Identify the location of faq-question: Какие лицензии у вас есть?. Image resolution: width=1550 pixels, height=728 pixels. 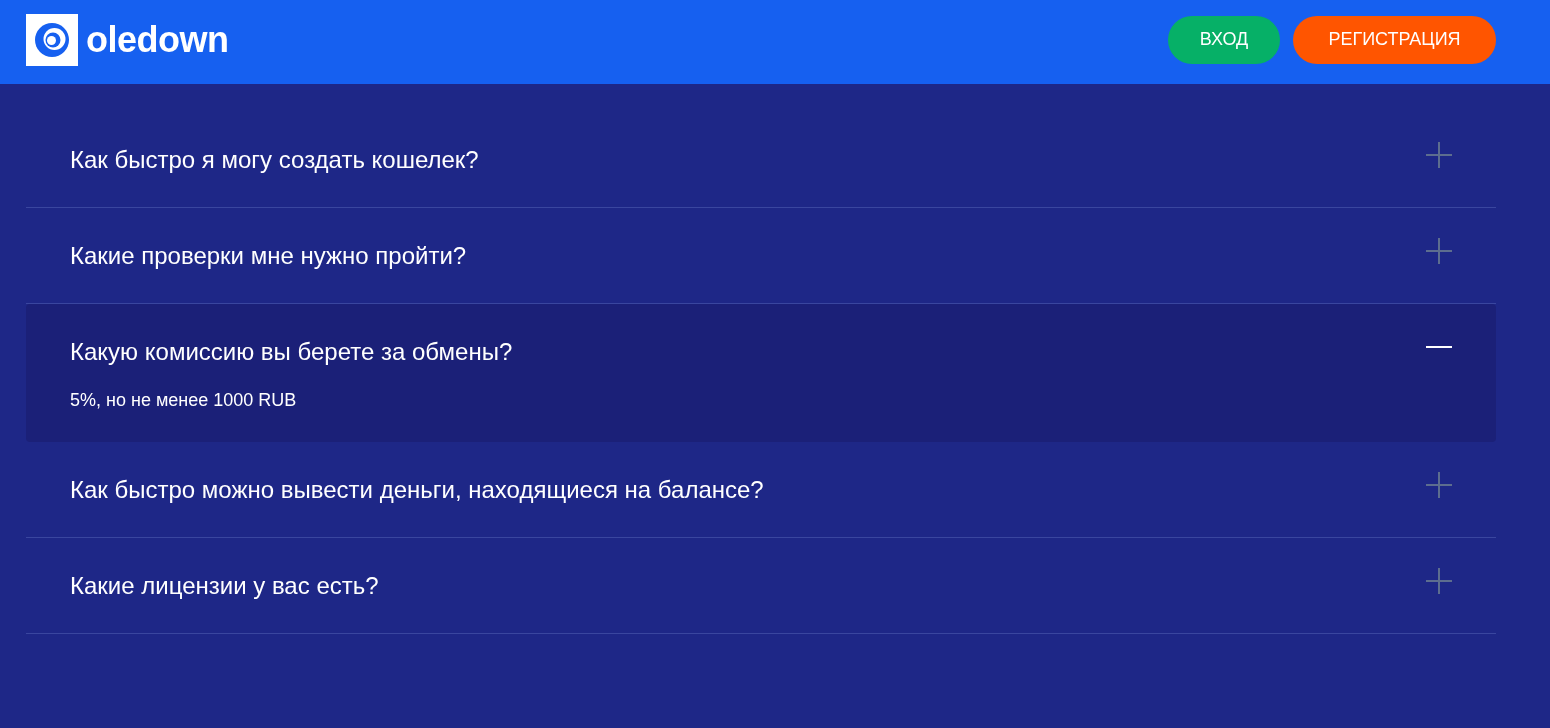
(224, 586).